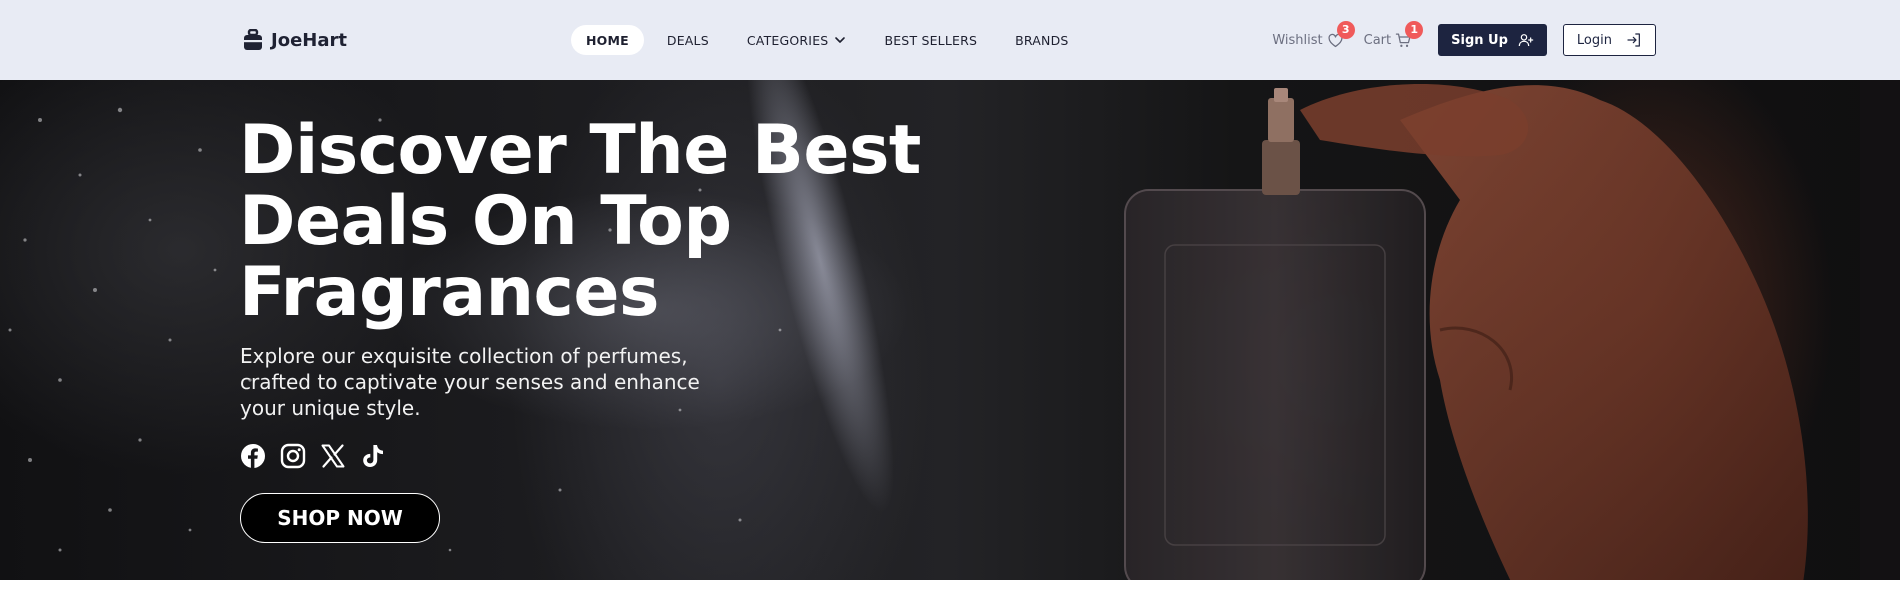 This screenshot has height=590, width=1900. I want to click on nav-item-brands: BRANDS, so click(1041, 40).